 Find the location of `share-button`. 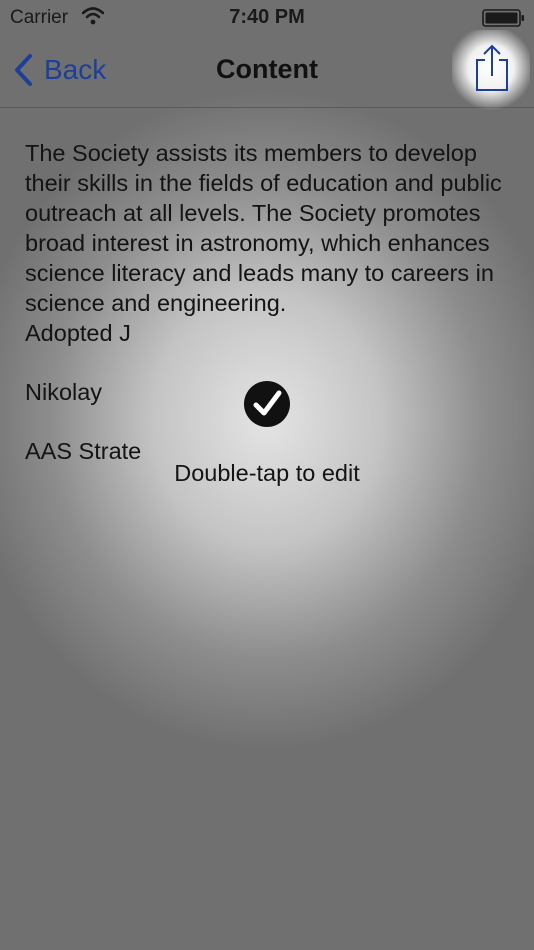

share-button is located at coordinates (491, 72).